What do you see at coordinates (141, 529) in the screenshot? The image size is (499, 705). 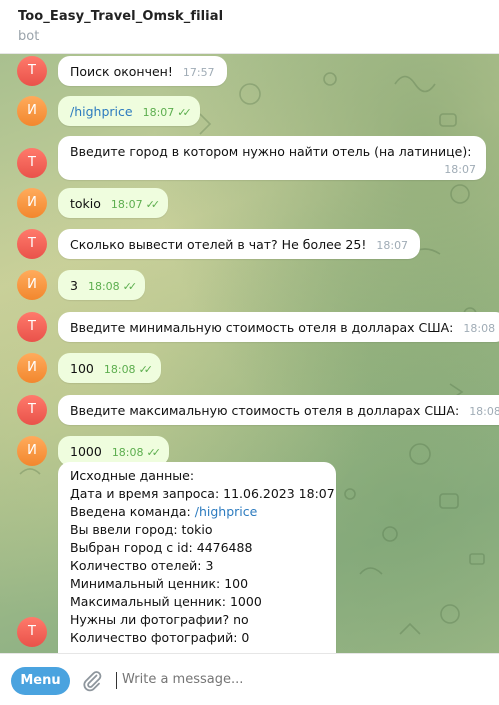 I see `summary-city: Вы ввели город: tokio` at bounding box center [141, 529].